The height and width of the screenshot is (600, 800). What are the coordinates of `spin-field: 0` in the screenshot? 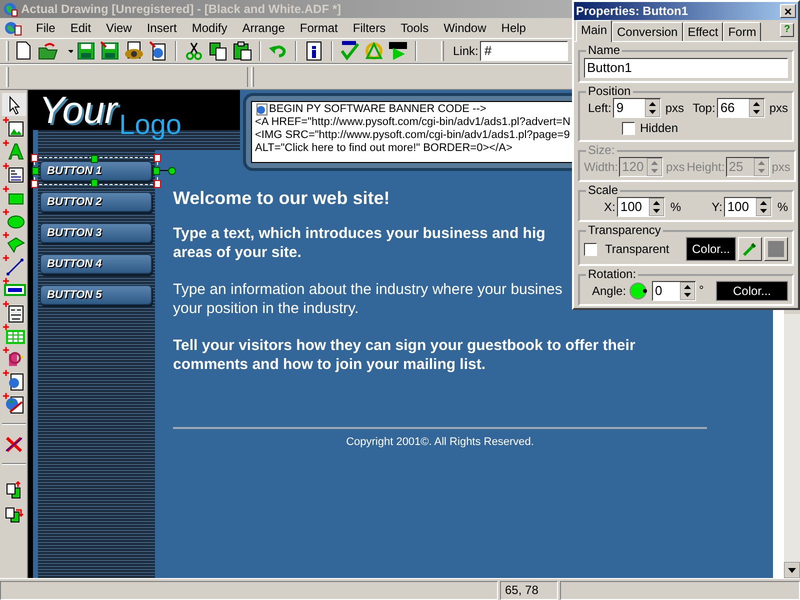 It's located at (674, 291).